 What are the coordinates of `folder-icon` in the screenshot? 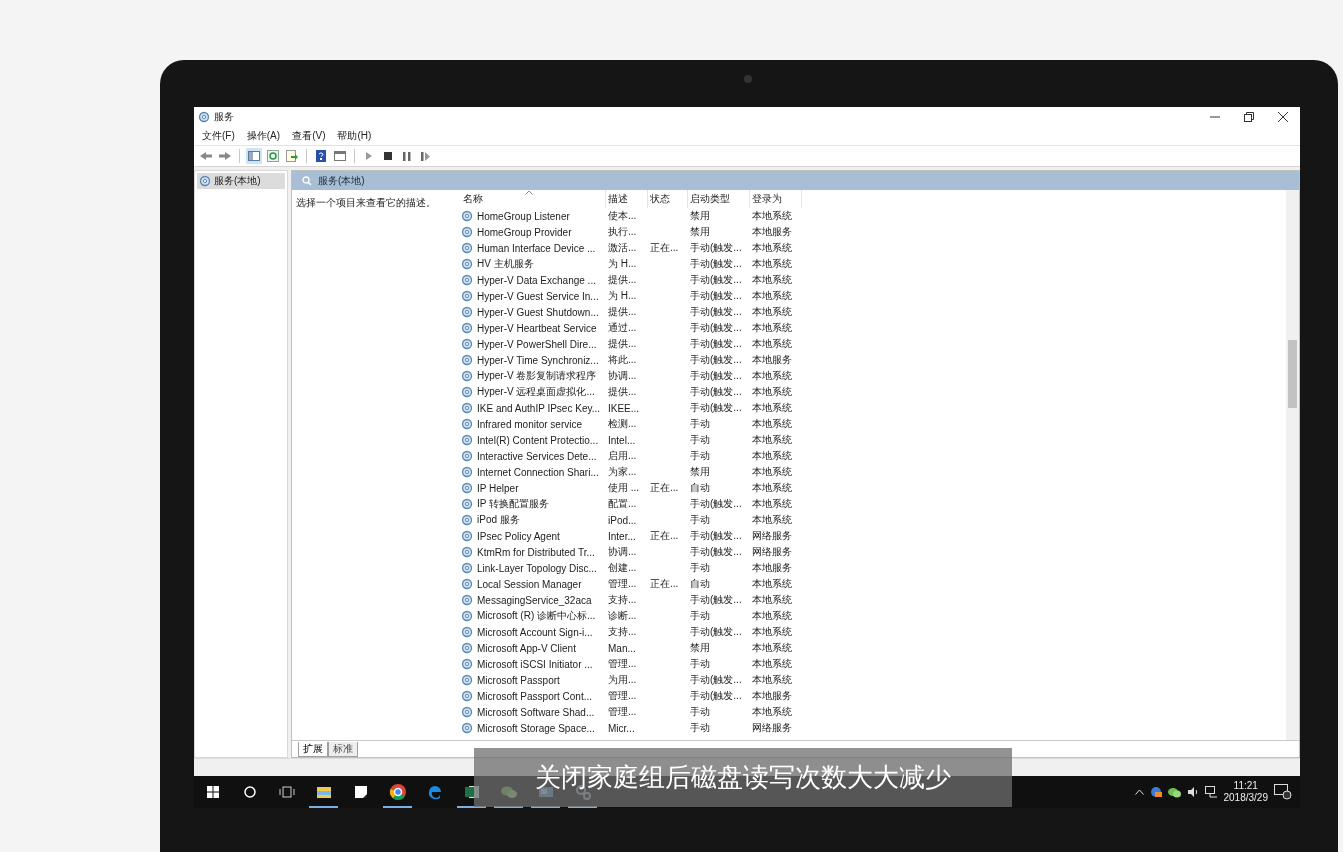 It's located at (323, 792).